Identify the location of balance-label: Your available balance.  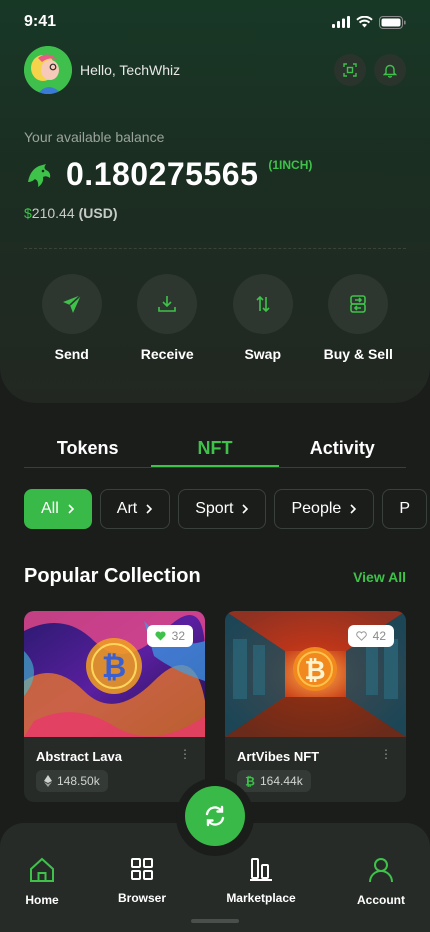
(94, 137).